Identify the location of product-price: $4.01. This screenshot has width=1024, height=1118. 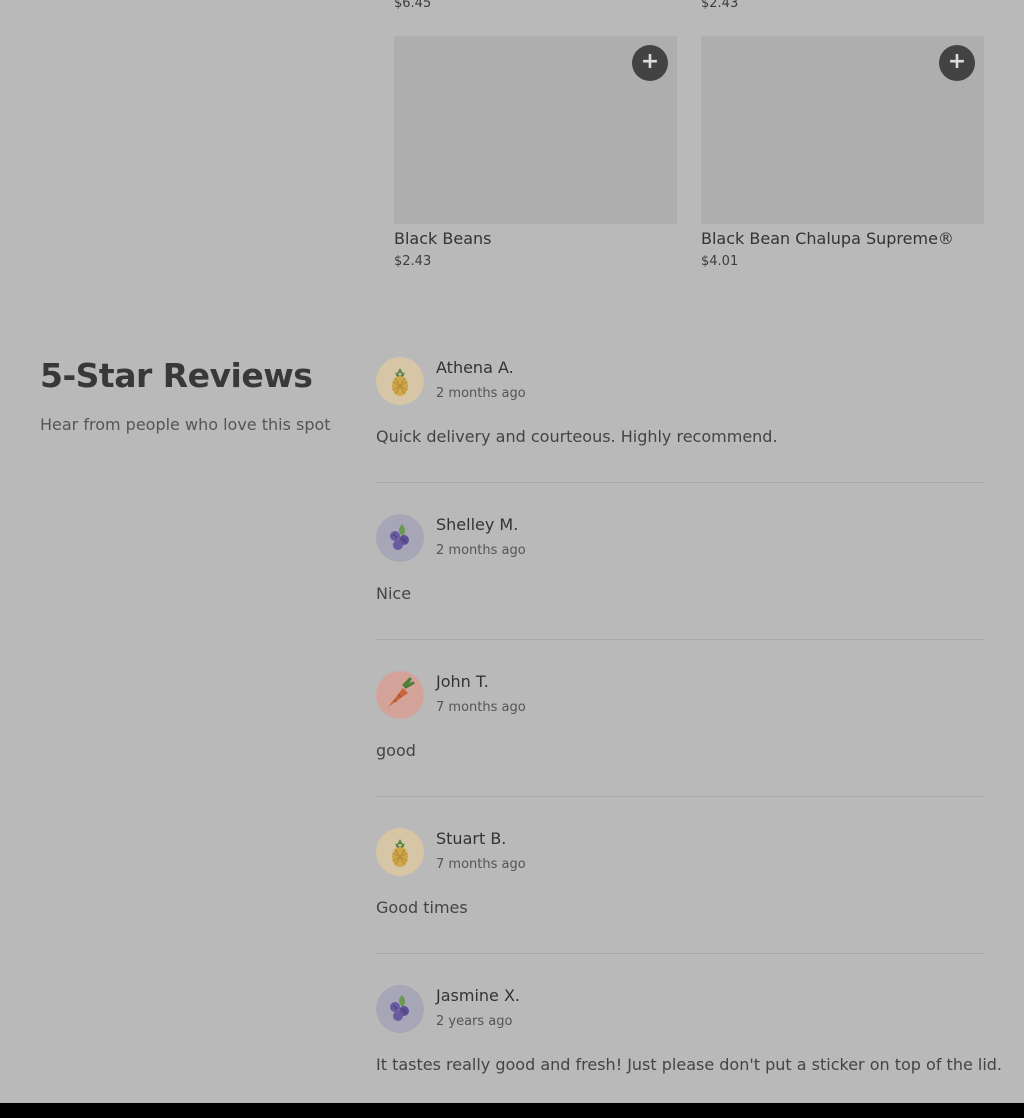
(720, 261).